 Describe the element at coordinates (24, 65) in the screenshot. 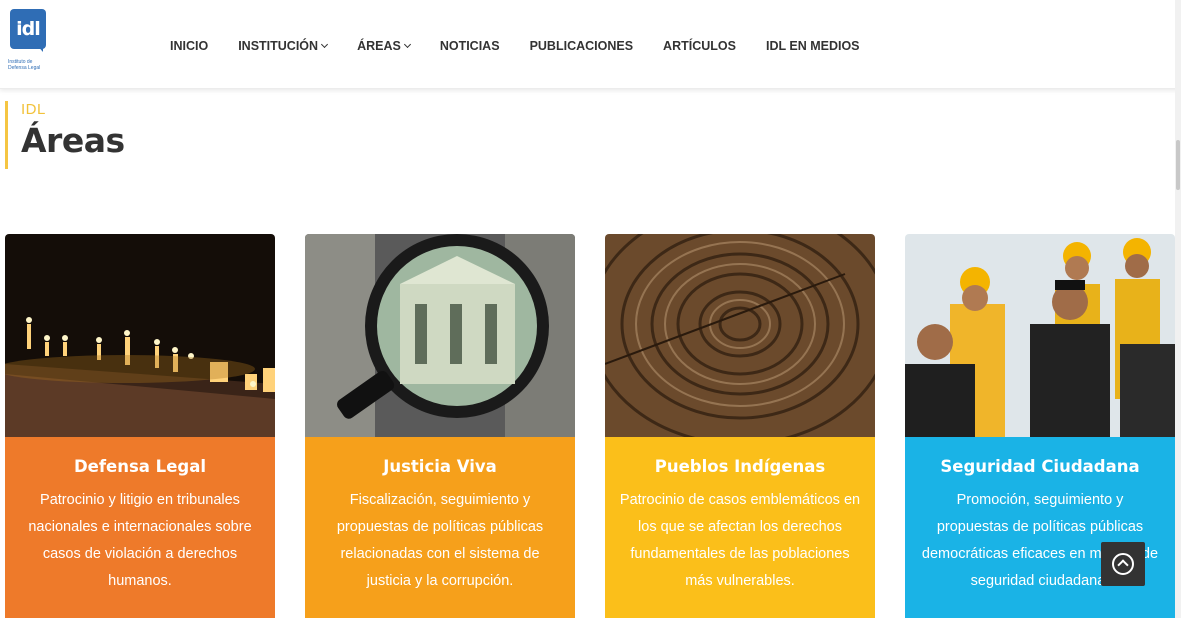

I see `logo-caption: Instituto de Defensa Legal` at that location.